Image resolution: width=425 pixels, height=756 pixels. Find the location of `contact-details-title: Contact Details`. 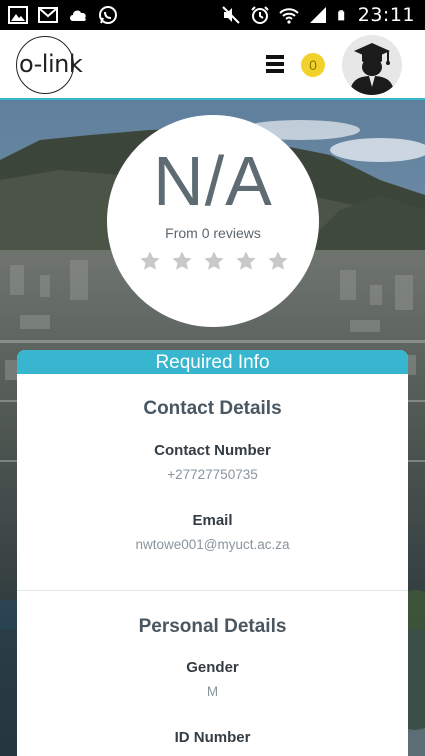

contact-details-title: Contact Details is located at coordinates (212, 408).